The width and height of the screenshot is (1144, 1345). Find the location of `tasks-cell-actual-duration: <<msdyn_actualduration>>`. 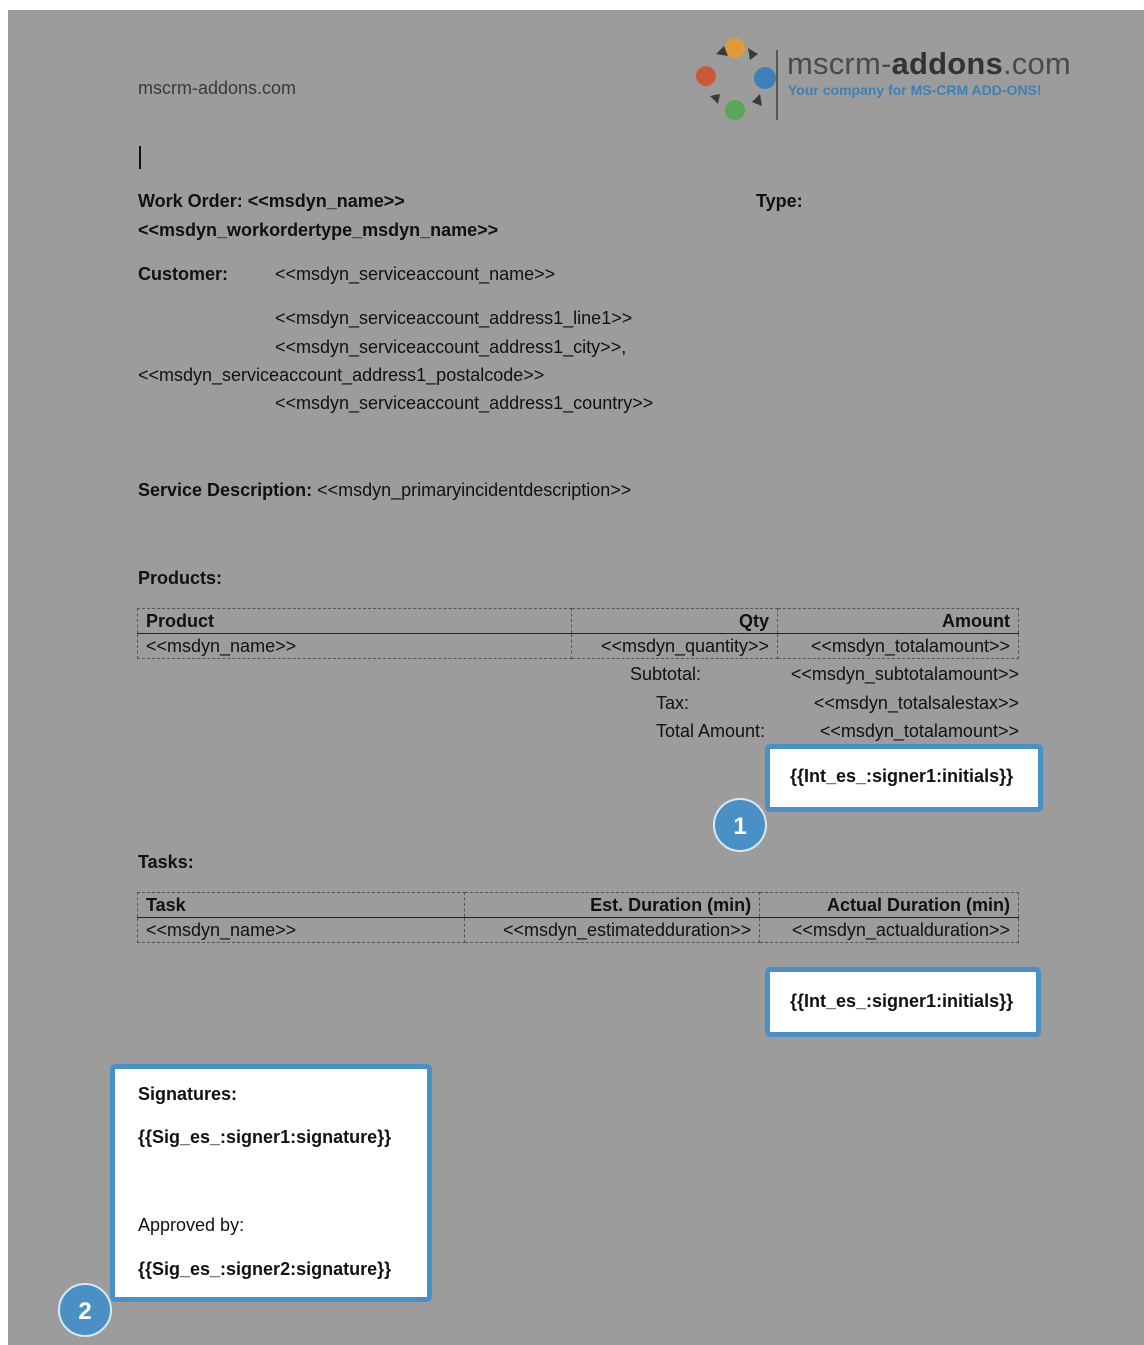

tasks-cell-actual-duration: <<msdyn_actualduration>> is located at coordinates (889, 930).